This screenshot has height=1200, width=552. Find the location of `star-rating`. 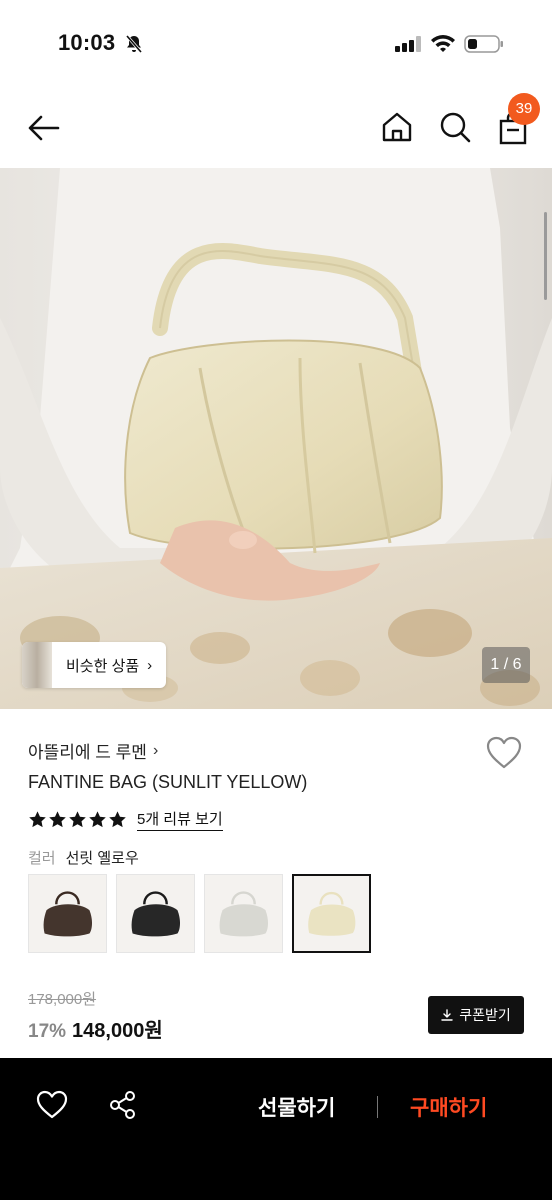

star-rating is located at coordinates (77, 819).